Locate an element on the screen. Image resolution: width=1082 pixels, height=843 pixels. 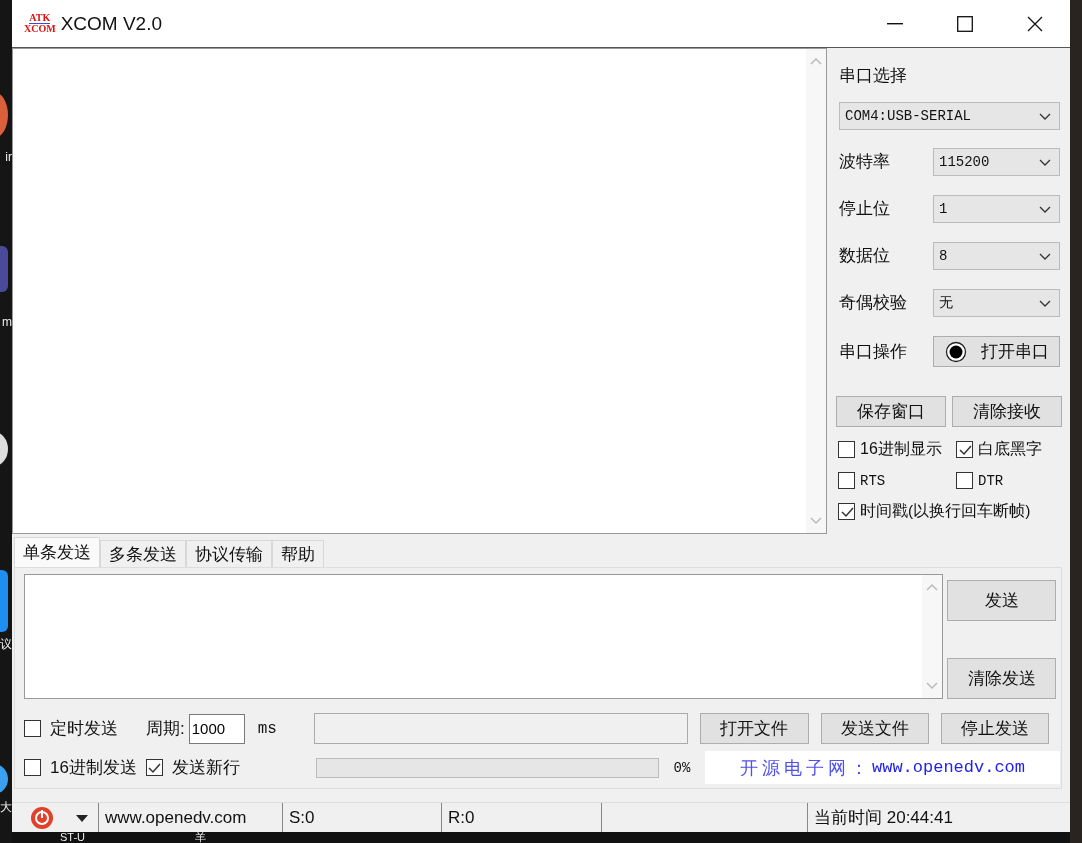
website-banner: 开源电子网：www.openedv.com is located at coordinates (882, 767).